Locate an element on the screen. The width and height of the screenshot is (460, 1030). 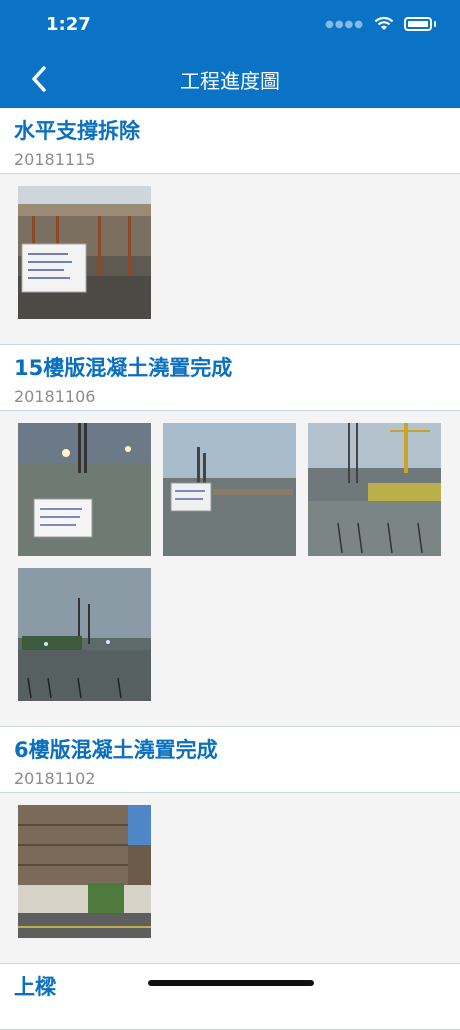
section-header: 6樓版混凝土澆置完成 20181102 is located at coordinates (230, 760).